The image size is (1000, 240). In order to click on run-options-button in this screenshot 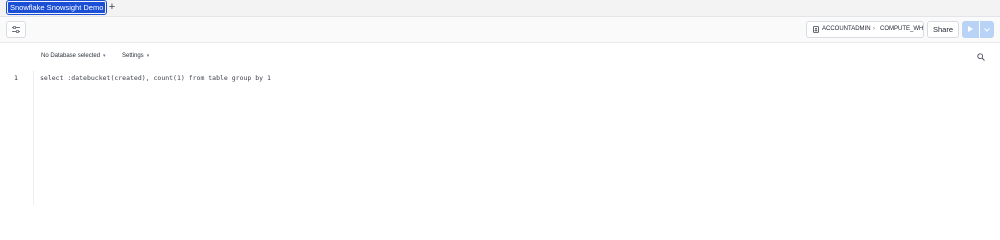, I will do `click(987, 29)`.